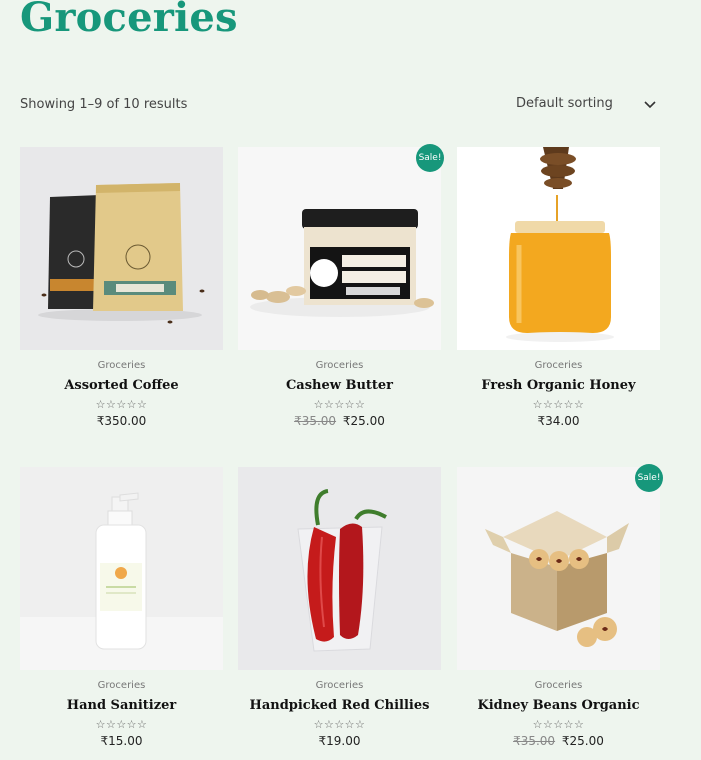 This screenshot has height=760, width=701. Describe the element at coordinates (558, 568) in the screenshot. I see `product-image-kidney-beans` at that location.